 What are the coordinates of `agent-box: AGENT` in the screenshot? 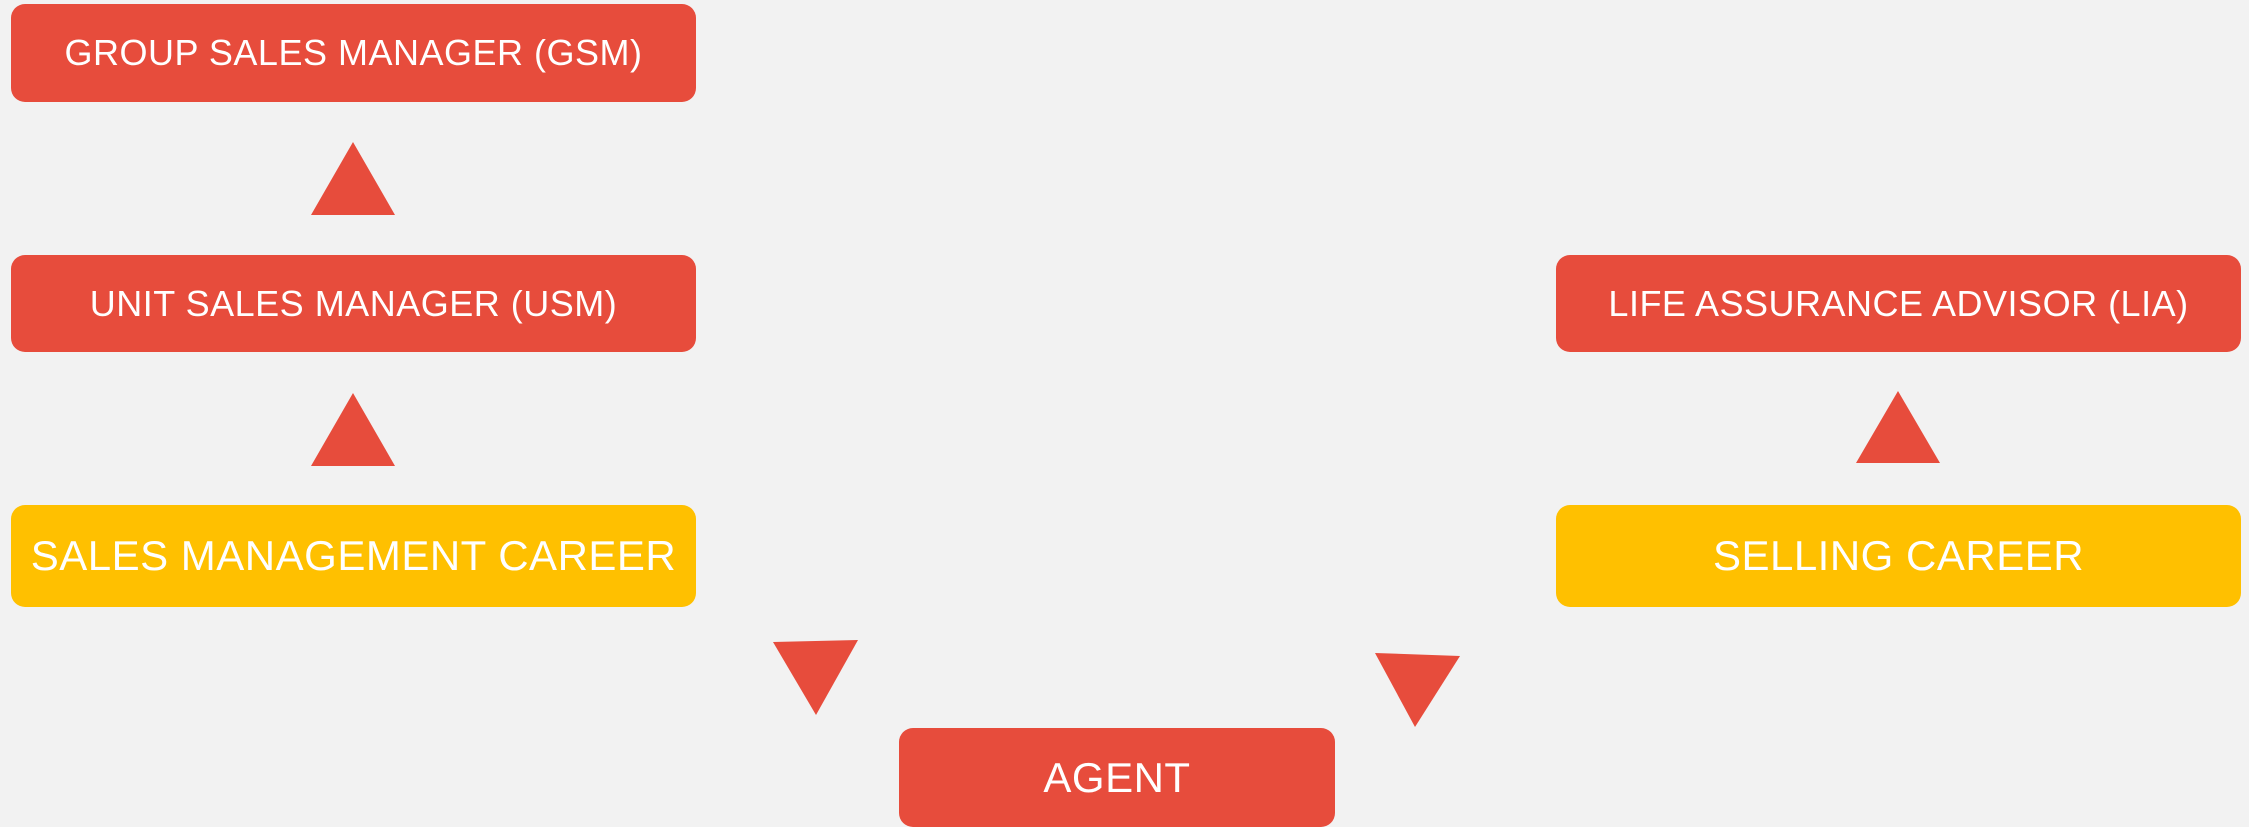 It's located at (1117, 777).